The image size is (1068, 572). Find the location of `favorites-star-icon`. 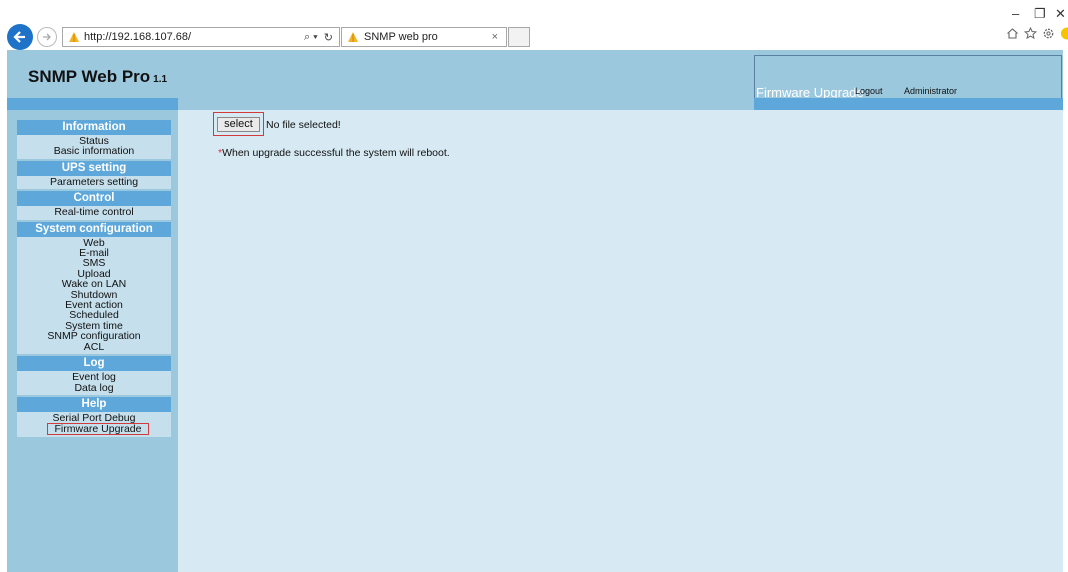

favorites-star-icon is located at coordinates (1030, 33).